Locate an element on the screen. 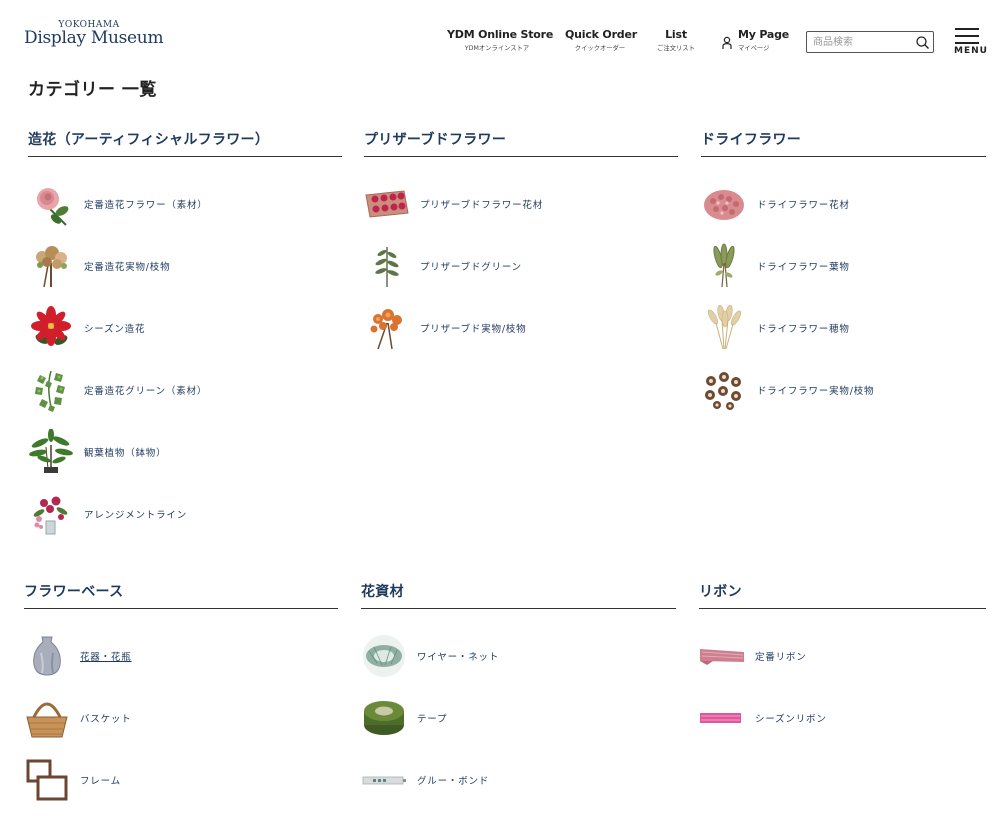 This screenshot has height=835, width=1000. dried-pink-icon is located at coordinates (724, 204).